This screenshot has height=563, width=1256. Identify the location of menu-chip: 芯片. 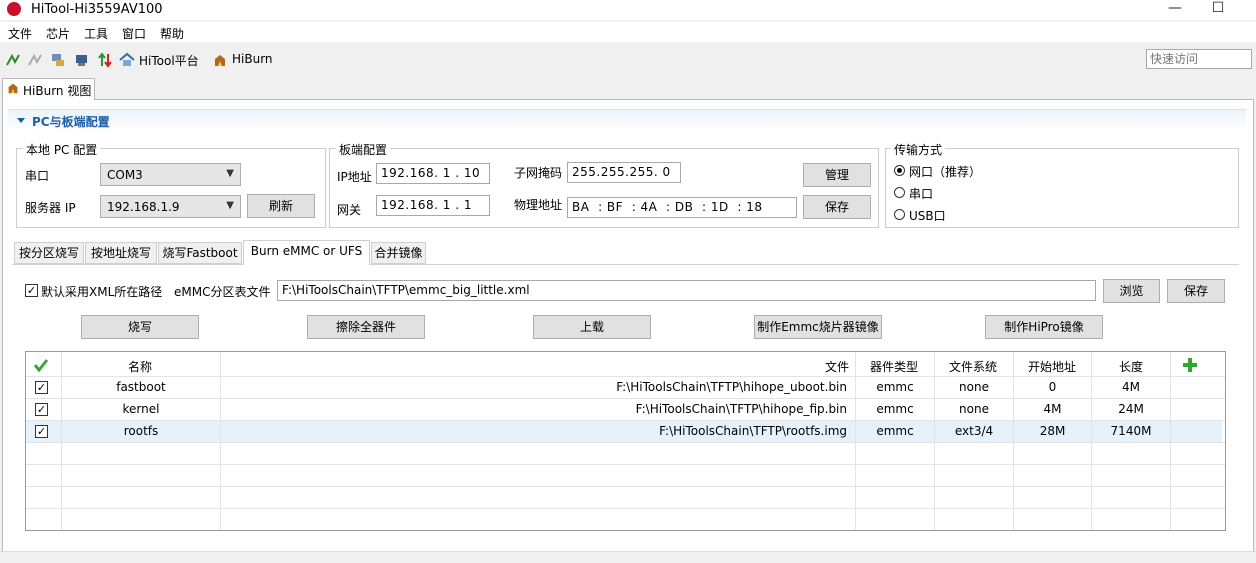
(58, 33).